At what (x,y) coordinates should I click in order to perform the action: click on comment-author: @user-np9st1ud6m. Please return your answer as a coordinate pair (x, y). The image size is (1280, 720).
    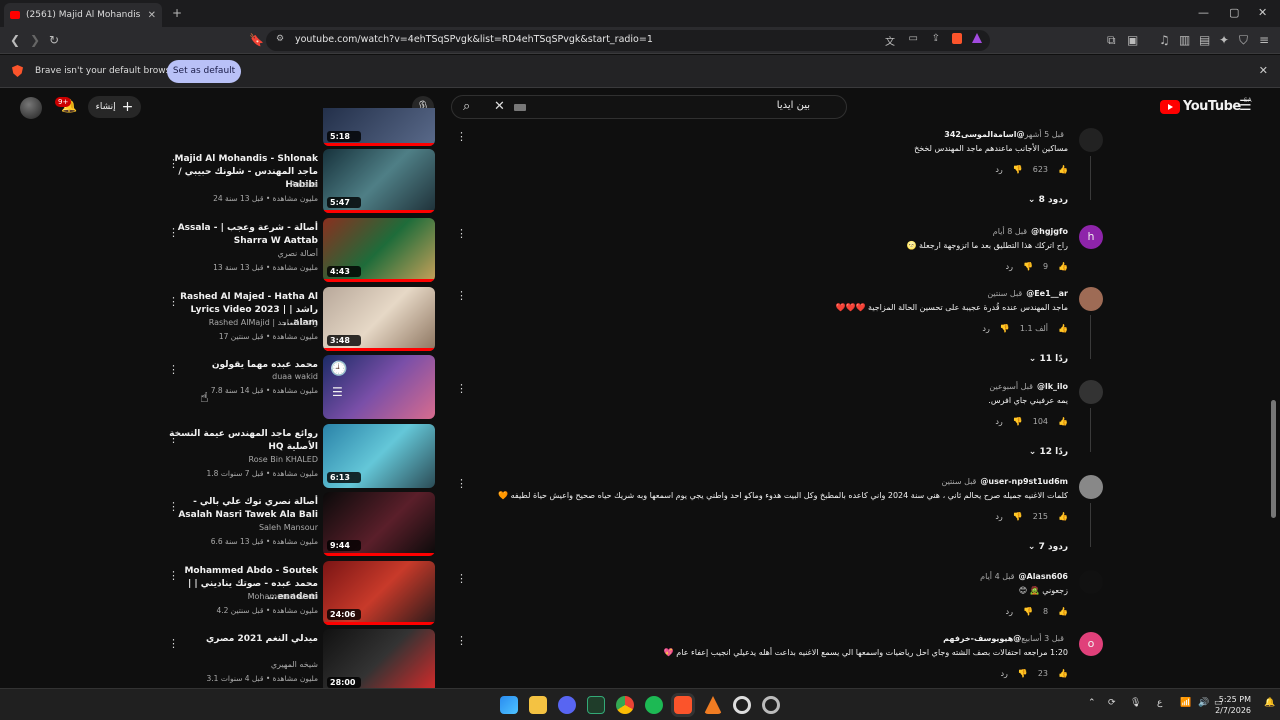
    Looking at the image, I should click on (1024, 481).